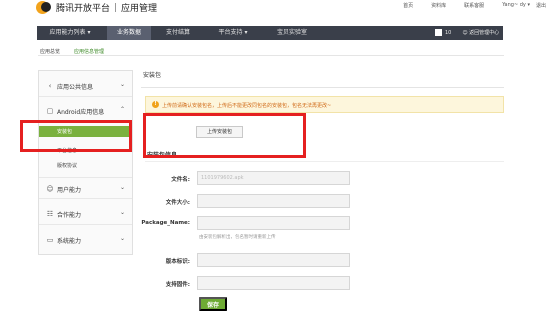 The height and width of the screenshot is (326, 550). Describe the element at coordinates (50, 111) in the screenshot. I see `android-icon: ▢` at that location.